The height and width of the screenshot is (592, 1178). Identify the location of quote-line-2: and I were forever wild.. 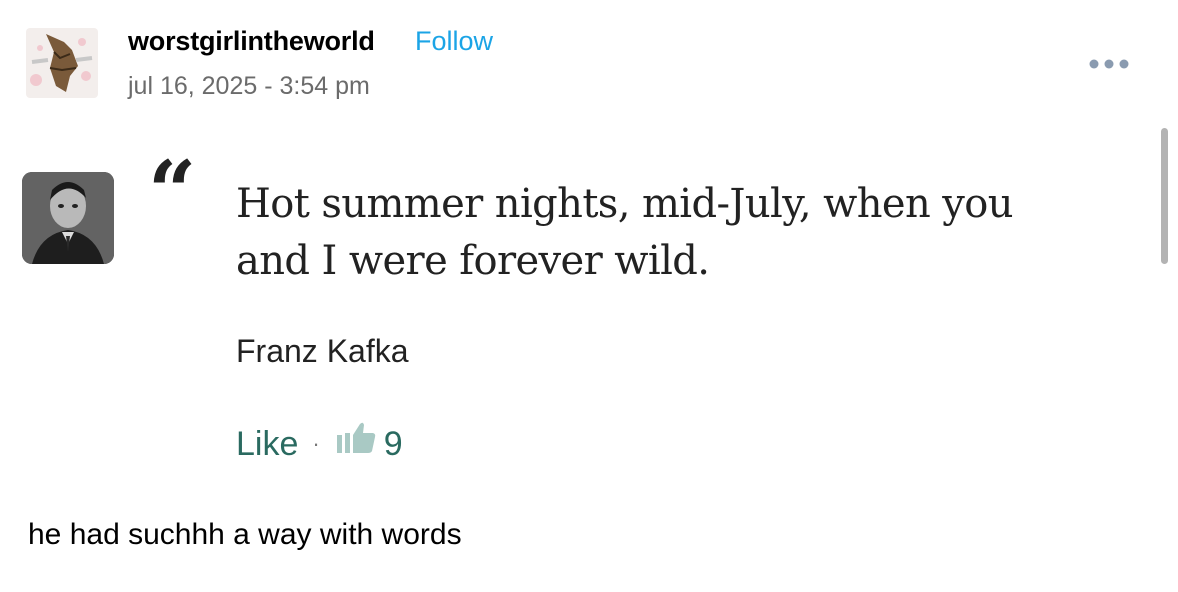
(473, 261).